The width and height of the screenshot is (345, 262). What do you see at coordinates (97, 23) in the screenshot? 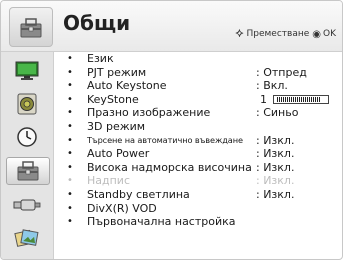
I see `page-title: Общи` at bounding box center [97, 23].